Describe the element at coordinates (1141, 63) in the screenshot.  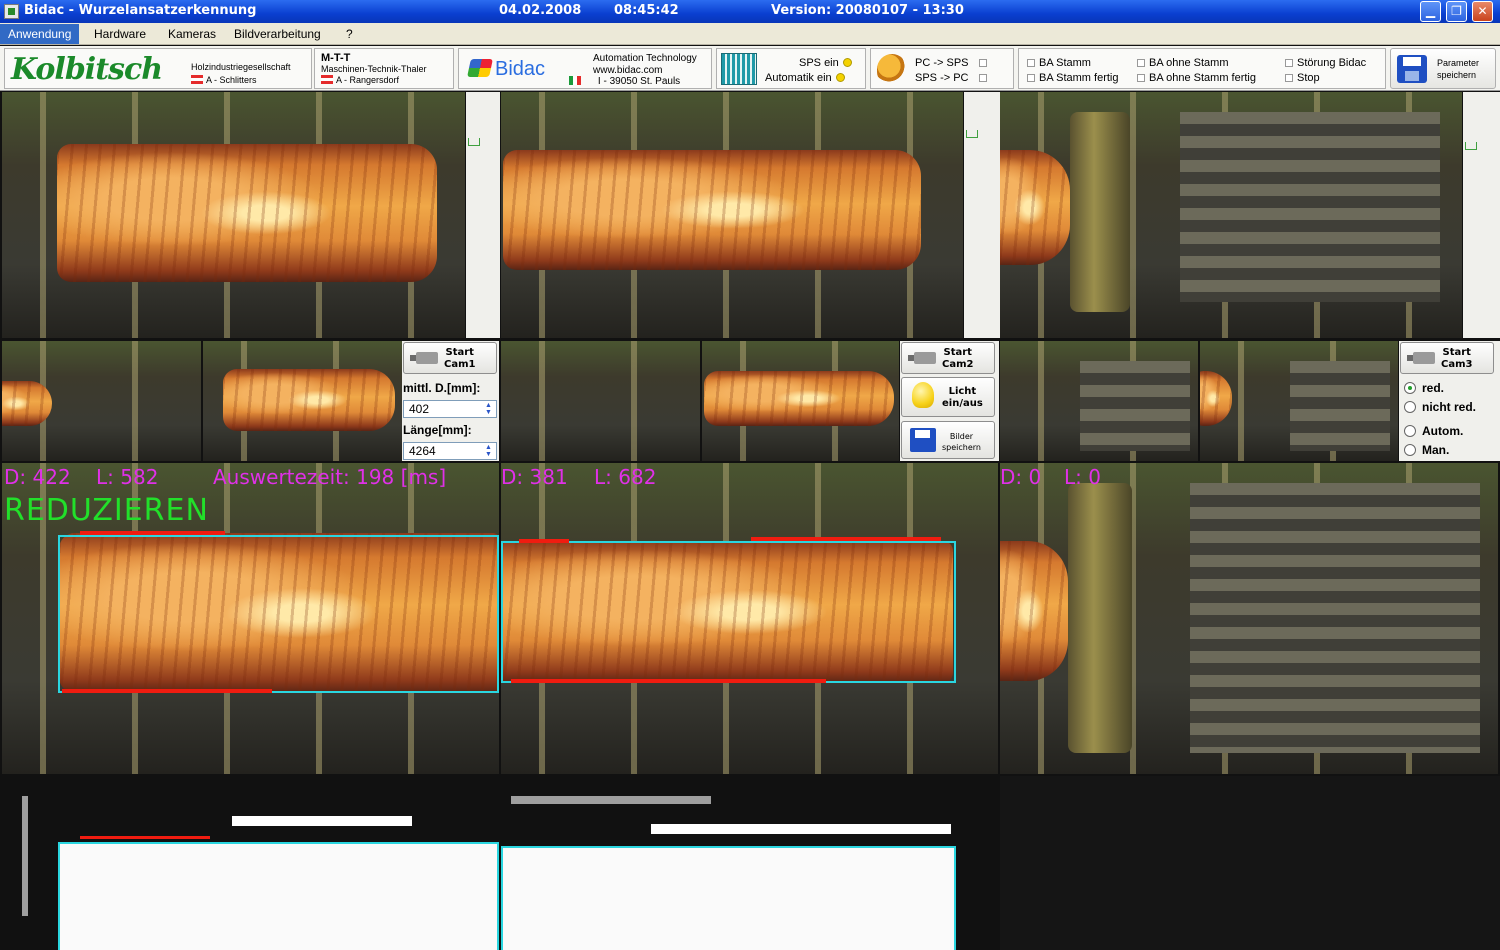
I see `ba-ohne-stamm-checkbox` at that location.